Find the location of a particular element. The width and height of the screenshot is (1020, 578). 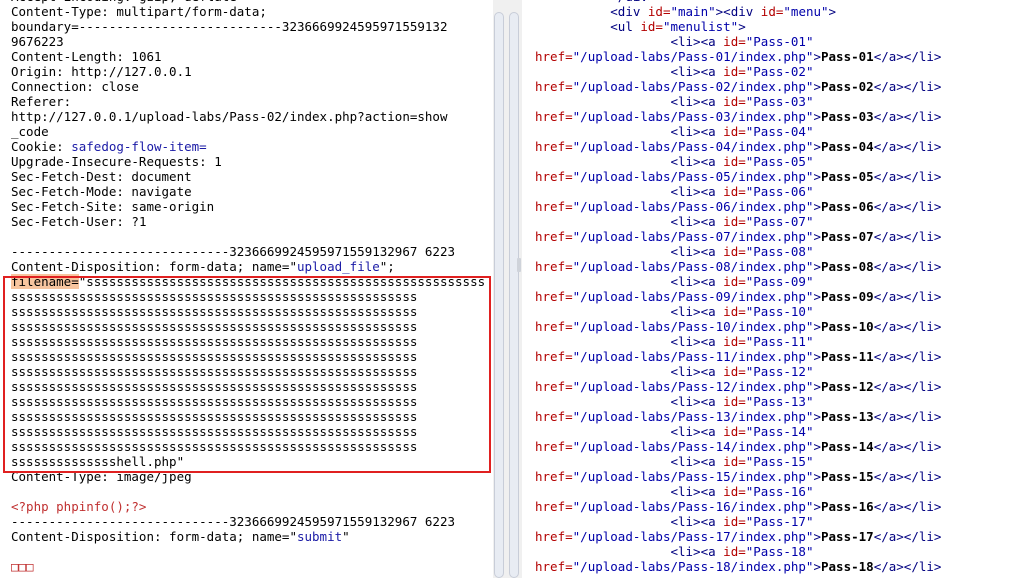

href-value: "/upload-labs/Pass-05/index.php" is located at coordinates (693, 176).